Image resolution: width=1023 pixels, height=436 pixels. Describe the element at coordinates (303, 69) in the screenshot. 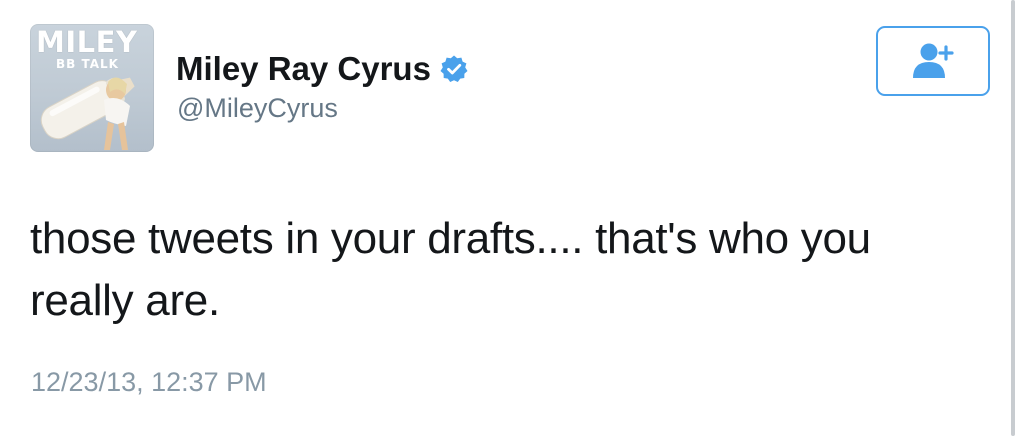

I see `display-name: Miley Ray Cyrus` at that location.